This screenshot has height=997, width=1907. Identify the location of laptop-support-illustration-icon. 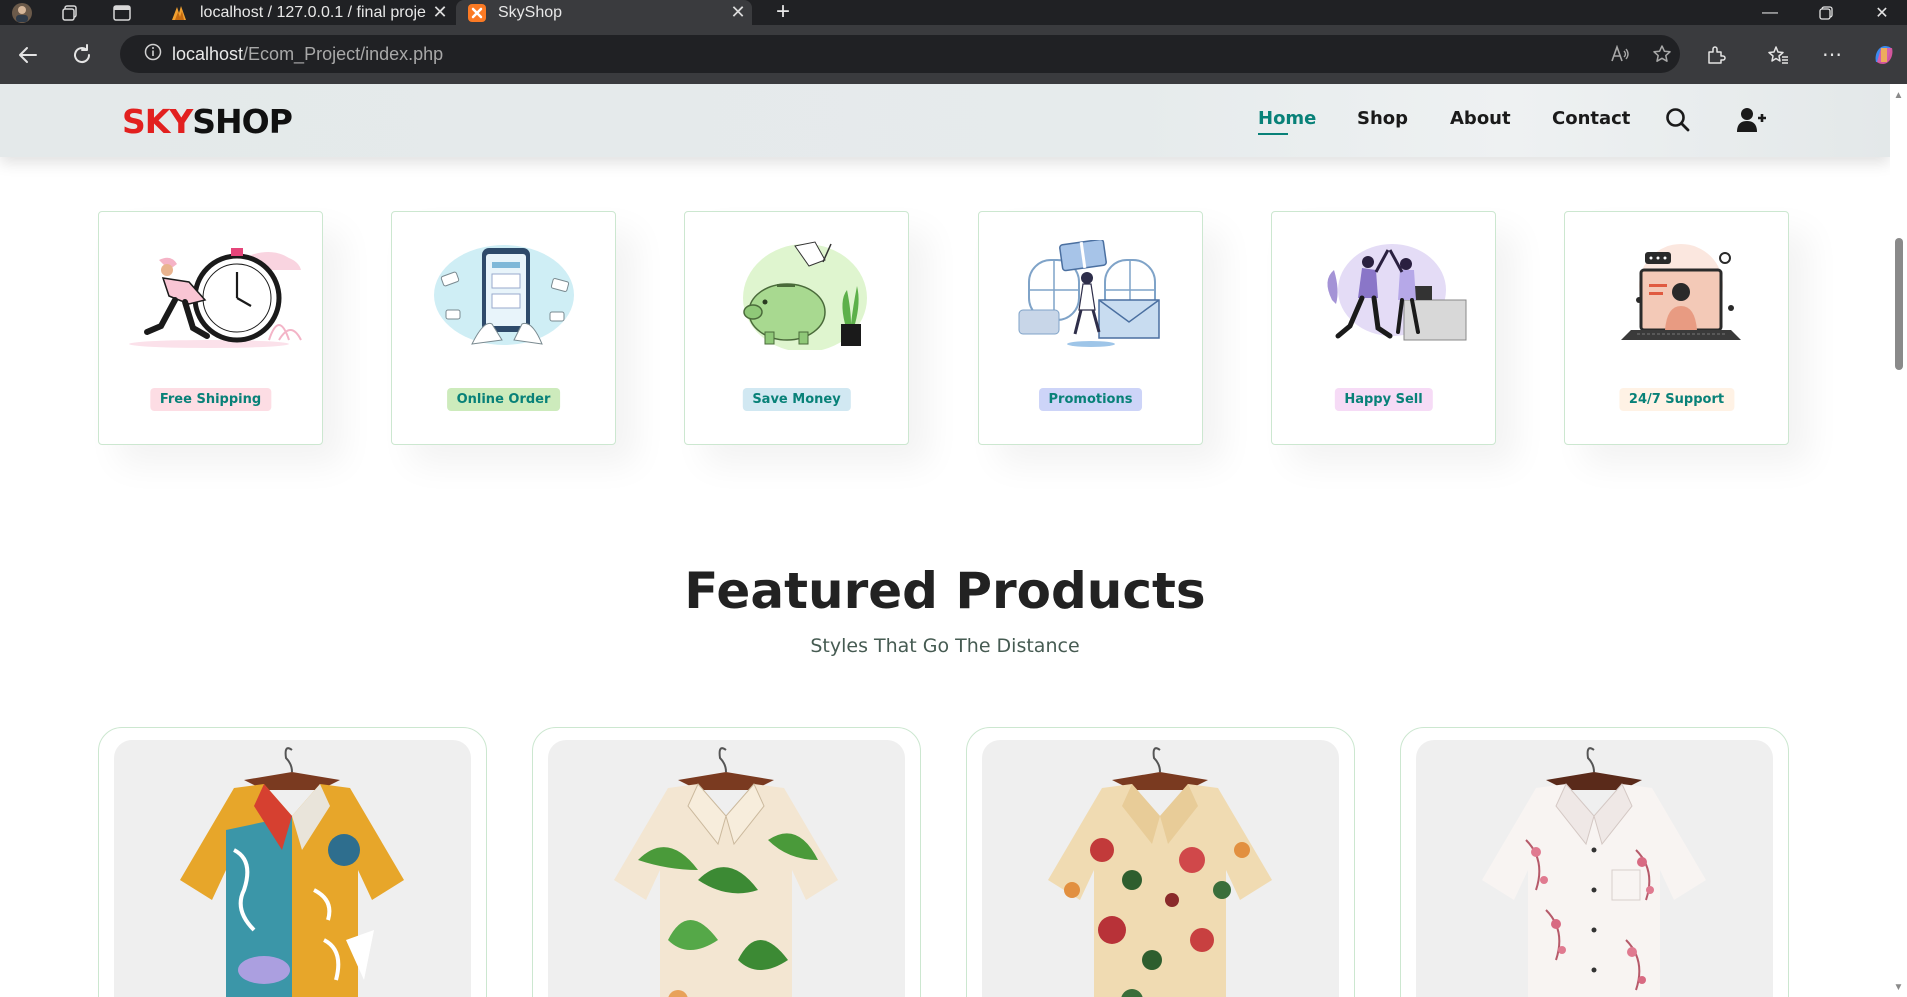
(1677, 295).